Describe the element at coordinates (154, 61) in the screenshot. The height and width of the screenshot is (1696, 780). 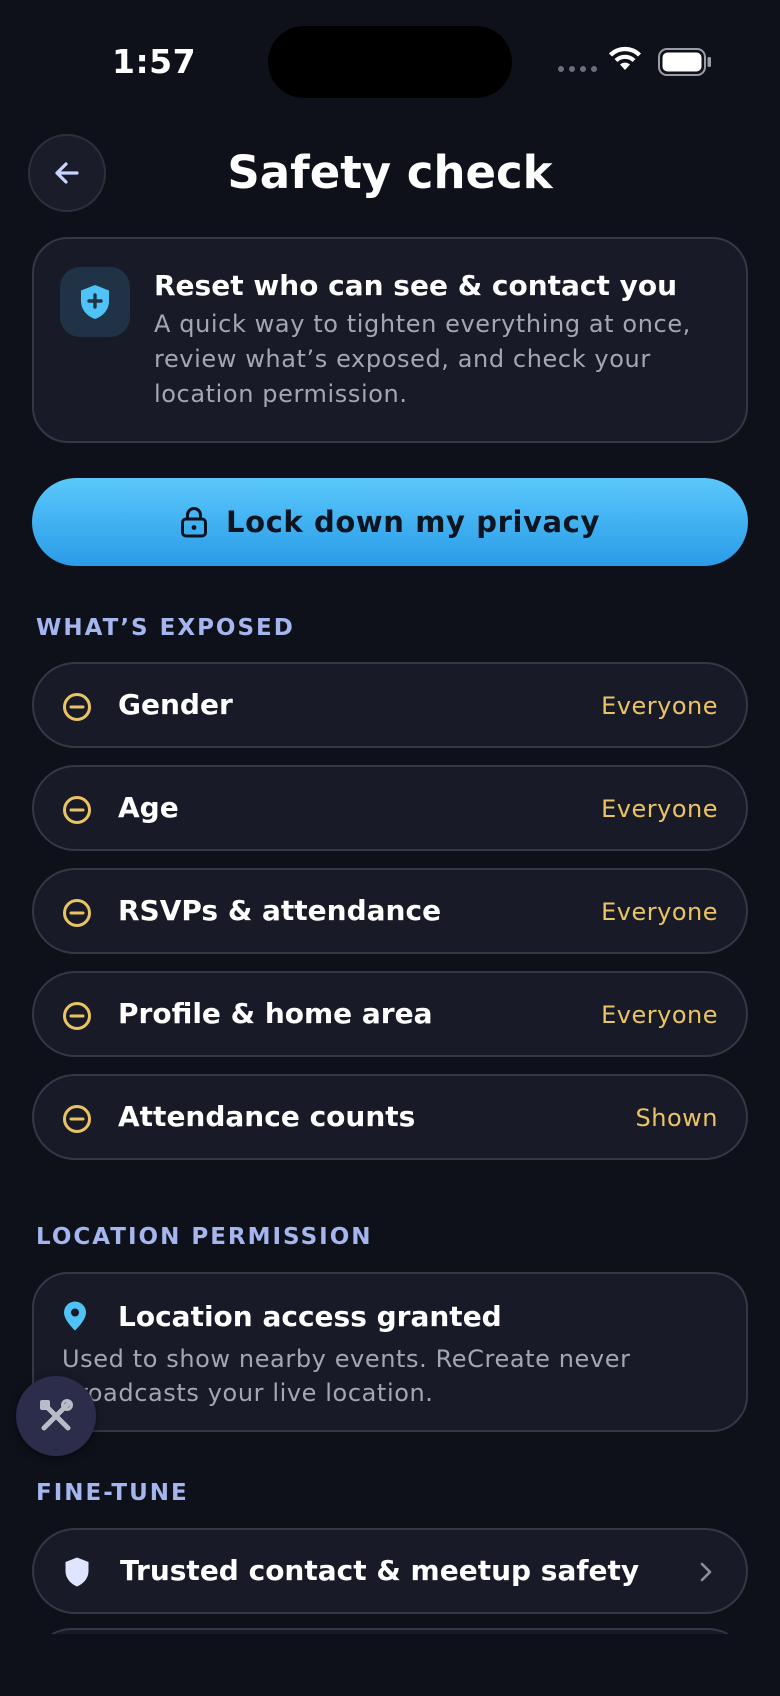
I see `status-time: 1:57` at that location.